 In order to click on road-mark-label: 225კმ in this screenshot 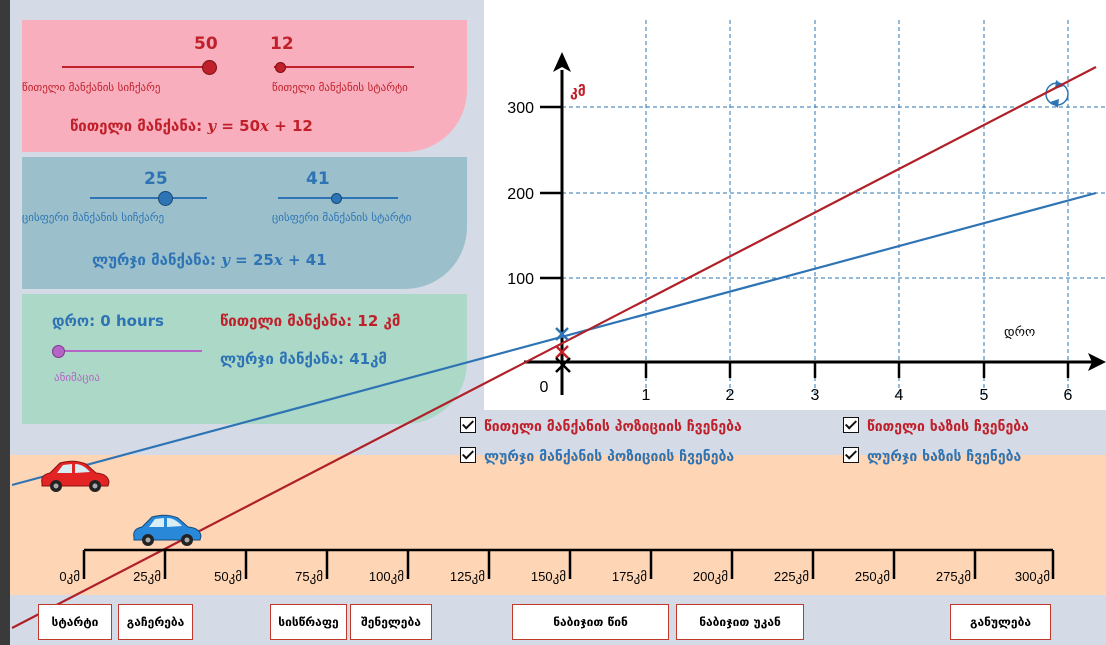, I will do `click(791, 577)`.